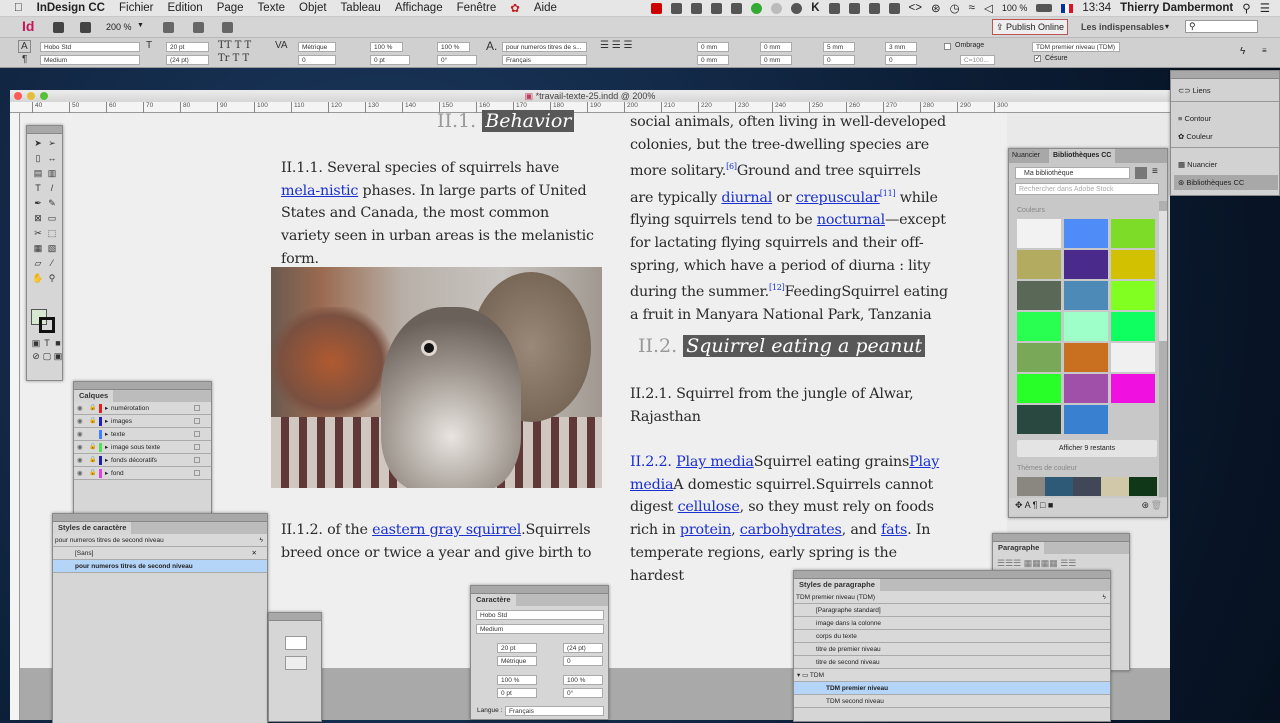  I want to click on bridge-icon, so click(58, 27).